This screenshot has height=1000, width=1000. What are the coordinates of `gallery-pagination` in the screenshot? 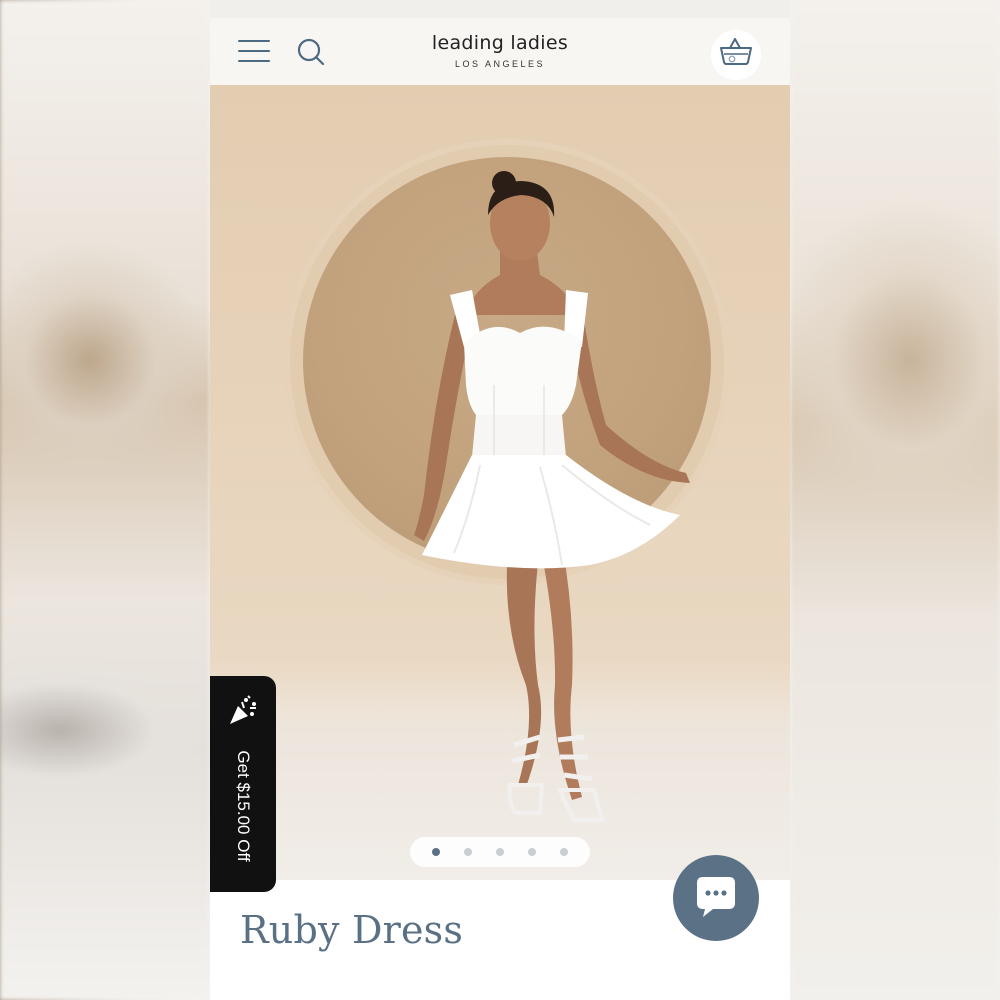 It's located at (500, 852).